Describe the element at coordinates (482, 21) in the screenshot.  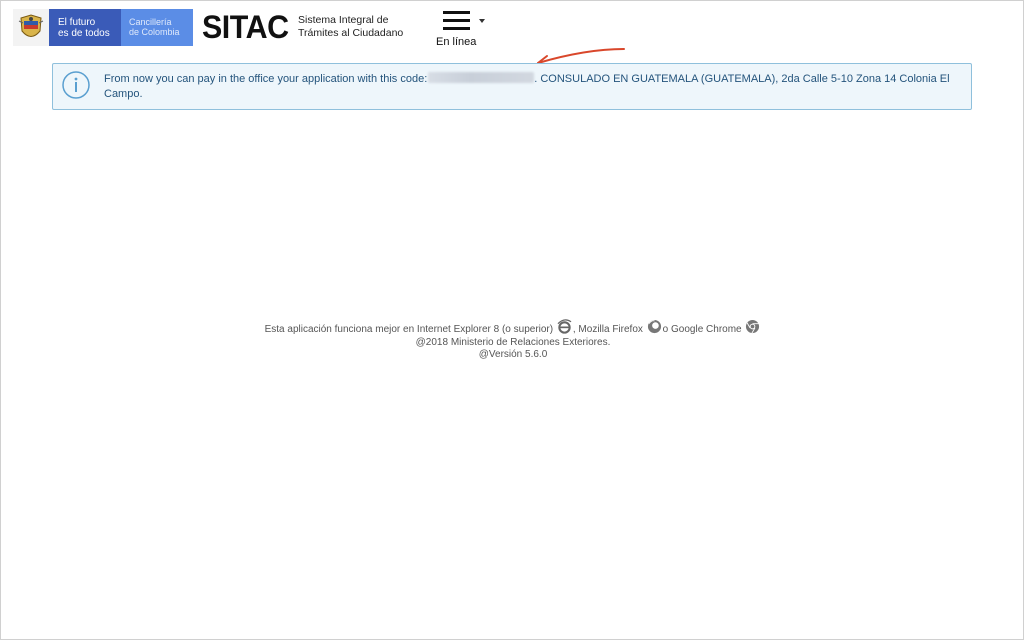
I see `caret-down-icon` at that location.